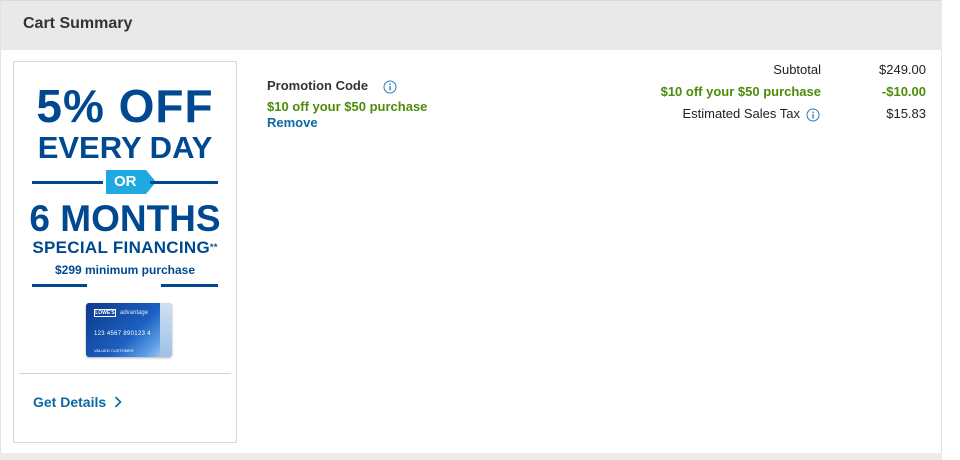  What do you see at coordinates (122, 334) in the screenshot?
I see `card-number: 123 4567 890123 4` at bounding box center [122, 334].